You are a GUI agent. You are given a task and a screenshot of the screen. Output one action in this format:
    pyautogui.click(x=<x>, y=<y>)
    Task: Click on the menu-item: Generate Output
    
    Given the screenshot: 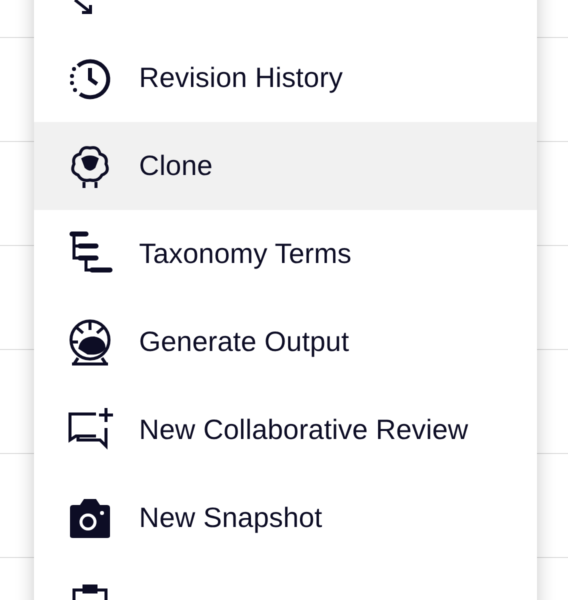 What is the action you would take?
    pyautogui.click(x=285, y=342)
    